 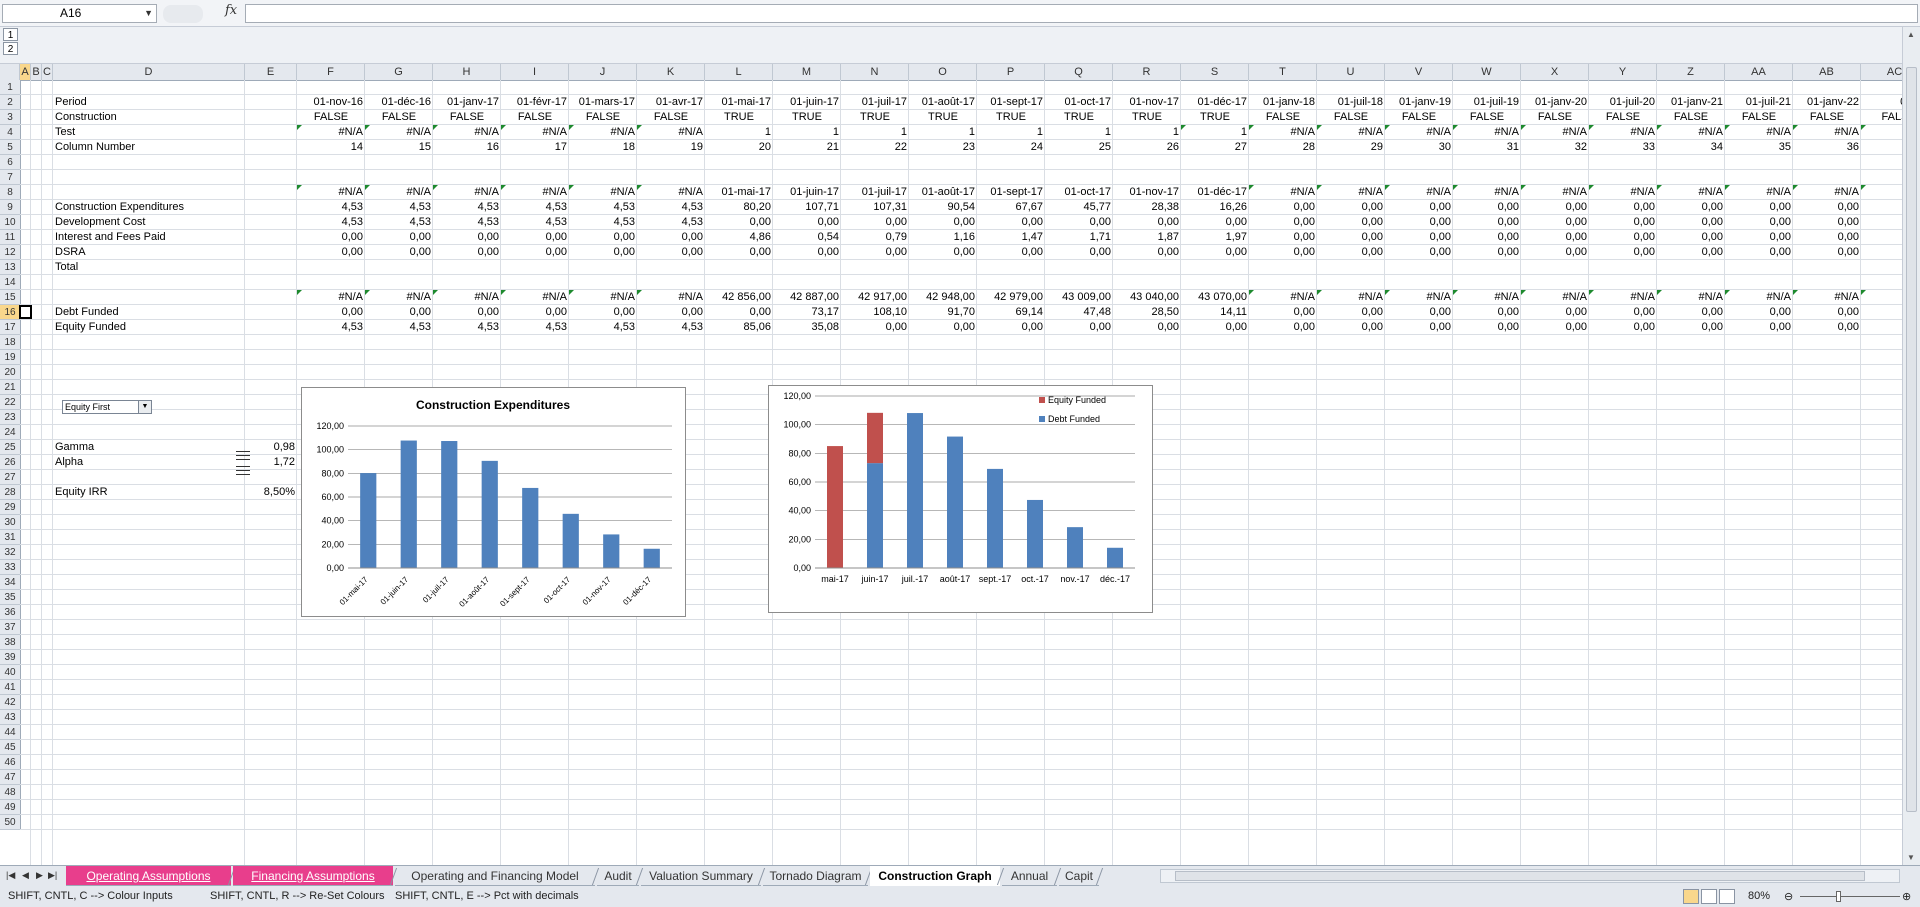 I want to click on column-header-e: E, so click(x=271, y=72).